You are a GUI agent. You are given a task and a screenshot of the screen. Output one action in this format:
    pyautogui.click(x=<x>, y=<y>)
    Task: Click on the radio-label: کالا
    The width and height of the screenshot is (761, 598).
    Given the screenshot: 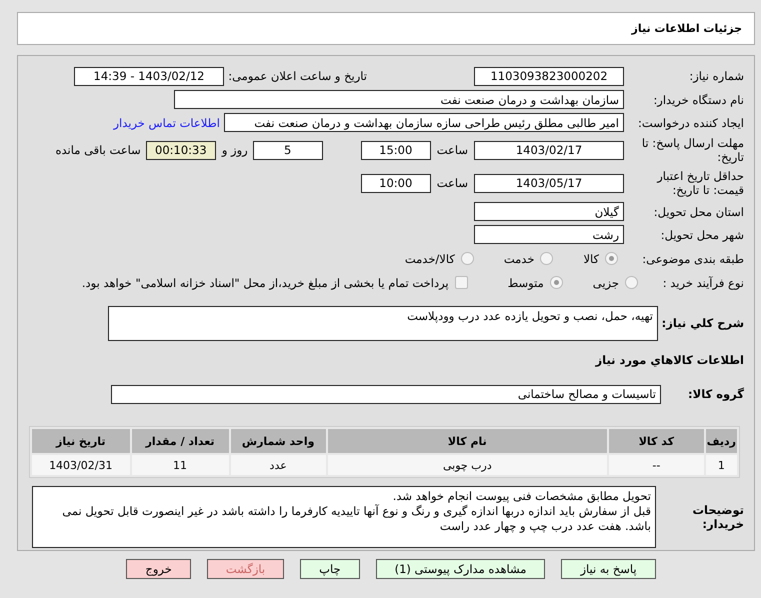 What is the action you would take?
    pyautogui.click(x=591, y=259)
    